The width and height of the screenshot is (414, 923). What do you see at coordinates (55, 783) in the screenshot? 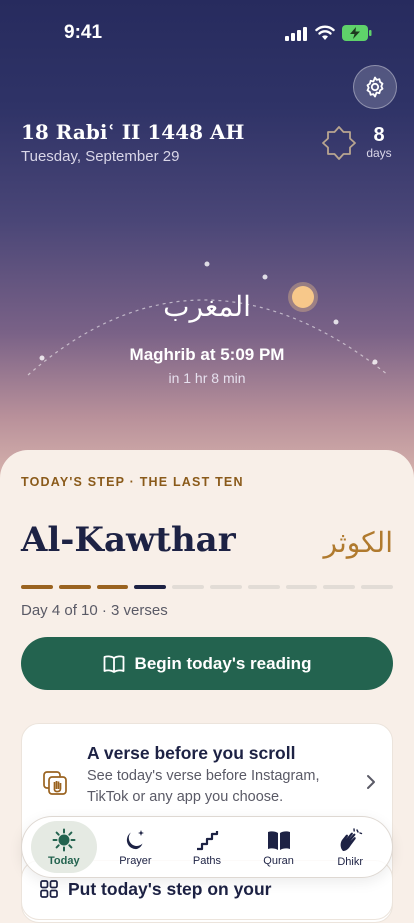
I see `hand-stop-app-icon` at bounding box center [55, 783].